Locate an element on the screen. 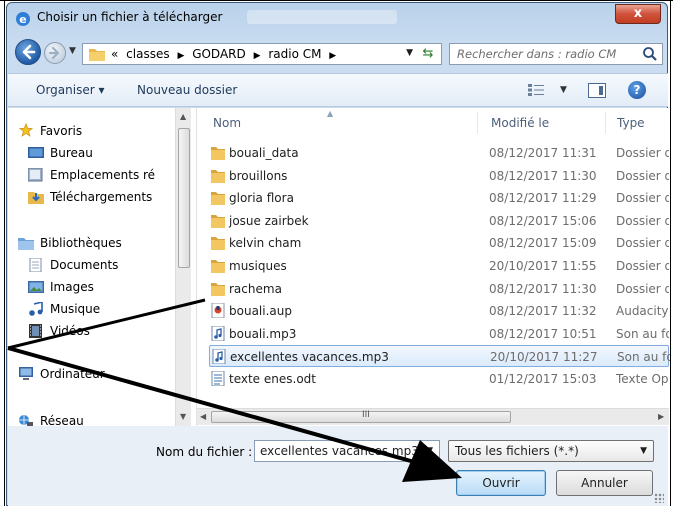  horizontal-scrollbar: ◀ III ▶ is located at coordinates (433, 416).